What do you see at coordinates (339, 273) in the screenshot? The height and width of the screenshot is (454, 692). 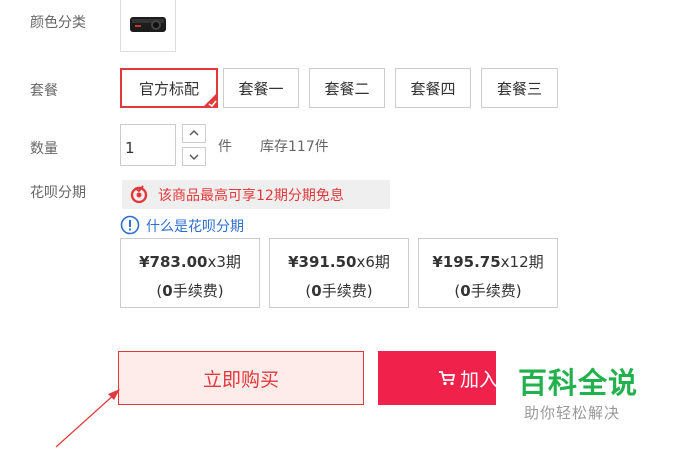 I see `installment-plan-6: ¥391.50x6期 (0手续费)` at bounding box center [339, 273].